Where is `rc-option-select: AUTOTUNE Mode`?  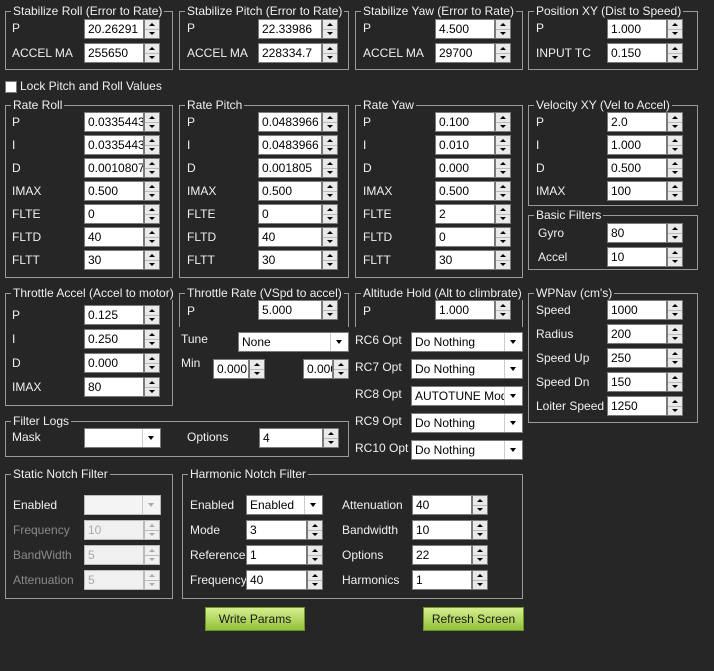
rc-option-select: AUTOTUNE Mode is located at coordinates (467, 396).